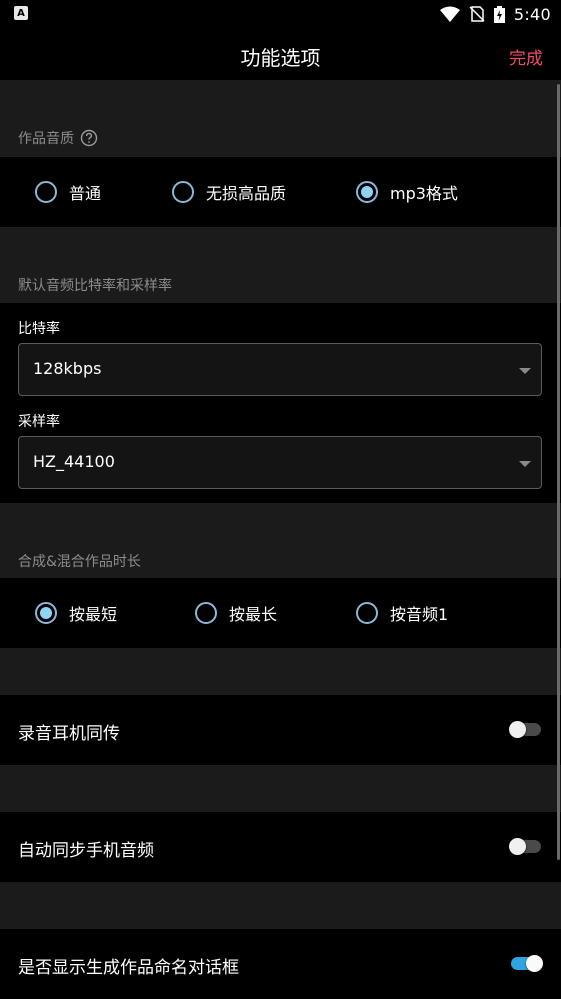  What do you see at coordinates (499, 14) in the screenshot?
I see `battery-charging-icon` at bounding box center [499, 14].